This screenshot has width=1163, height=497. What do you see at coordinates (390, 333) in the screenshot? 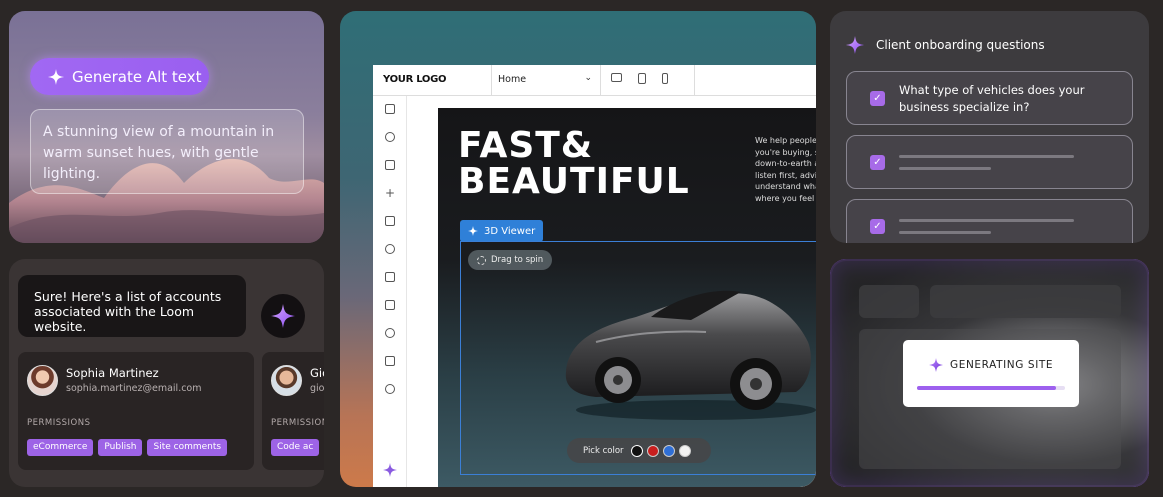
I see `chat-icon` at bounding box center [390, 333].